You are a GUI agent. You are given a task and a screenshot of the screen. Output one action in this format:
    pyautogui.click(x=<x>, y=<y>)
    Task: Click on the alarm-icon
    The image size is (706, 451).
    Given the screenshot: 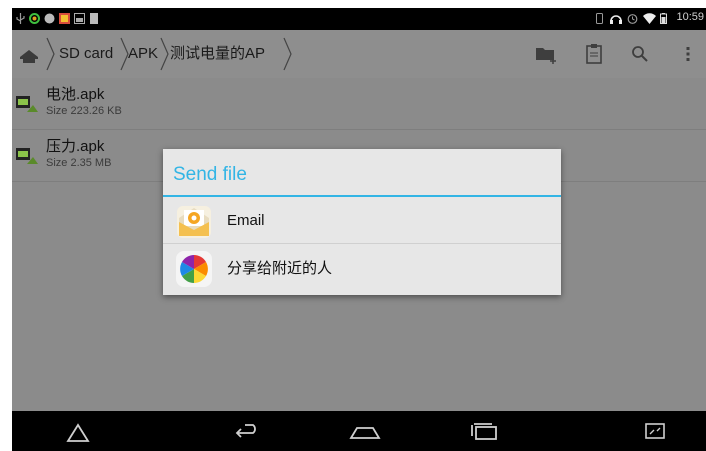 What is the action you would take?
    pyautogui.click(x=632, y=19)
    